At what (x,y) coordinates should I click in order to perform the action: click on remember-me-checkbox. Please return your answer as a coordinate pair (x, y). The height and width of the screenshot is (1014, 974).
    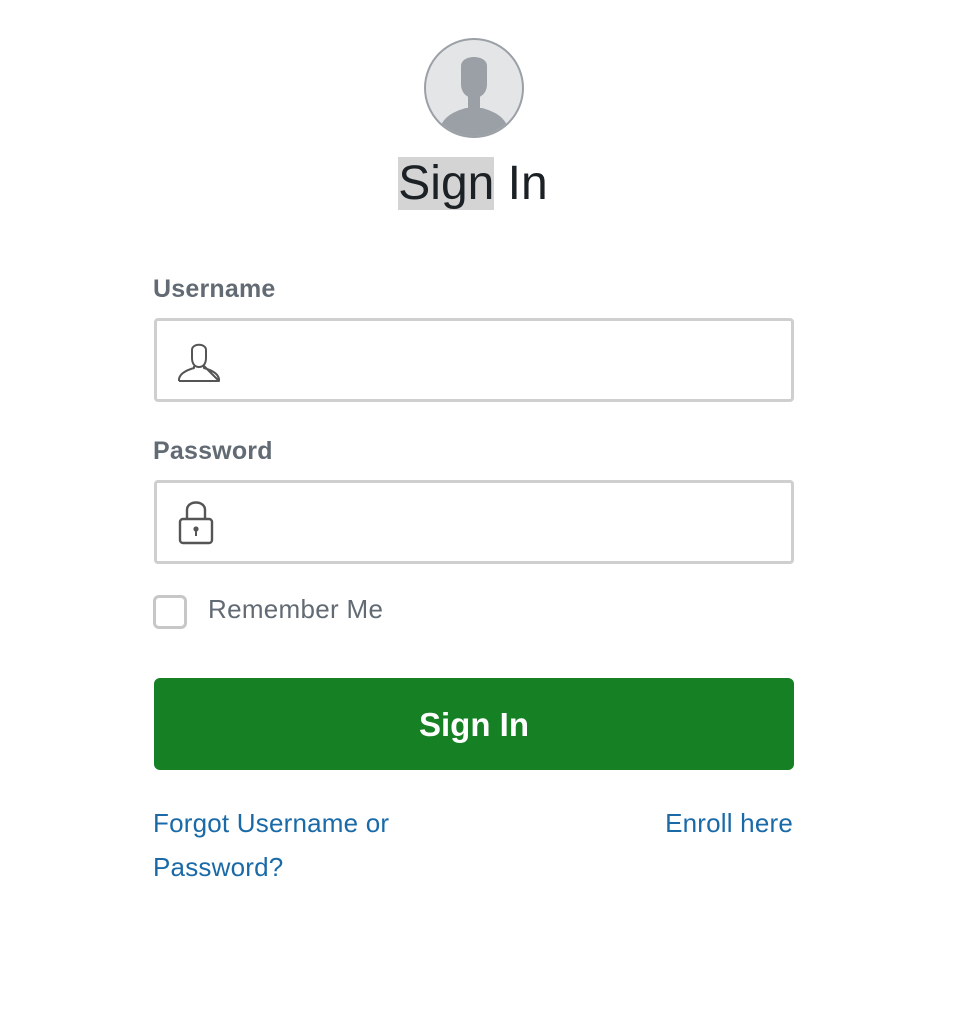
    Looking at the image, I should click on (170, 612).